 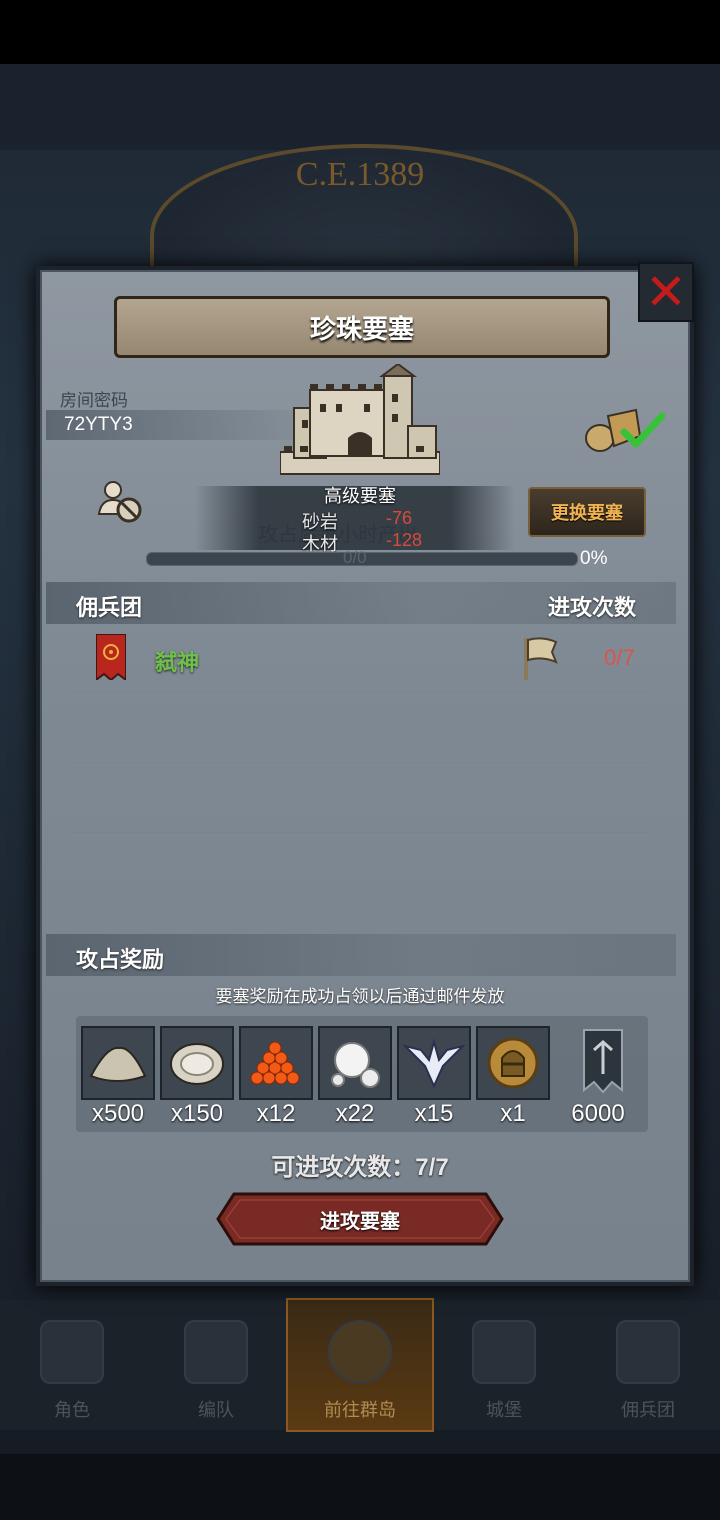 What do you see at coordinates (360, 1167) in the screenshot?
I see `remaining-attempts: 可进攻次数：7/7` at bounding box center [360, 1167].